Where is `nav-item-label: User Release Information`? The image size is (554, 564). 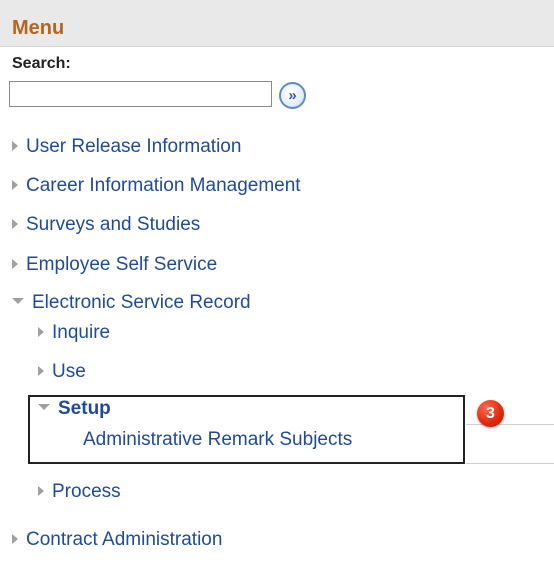 nav-item-label: User Release Information is located at coordinates (134, 146).